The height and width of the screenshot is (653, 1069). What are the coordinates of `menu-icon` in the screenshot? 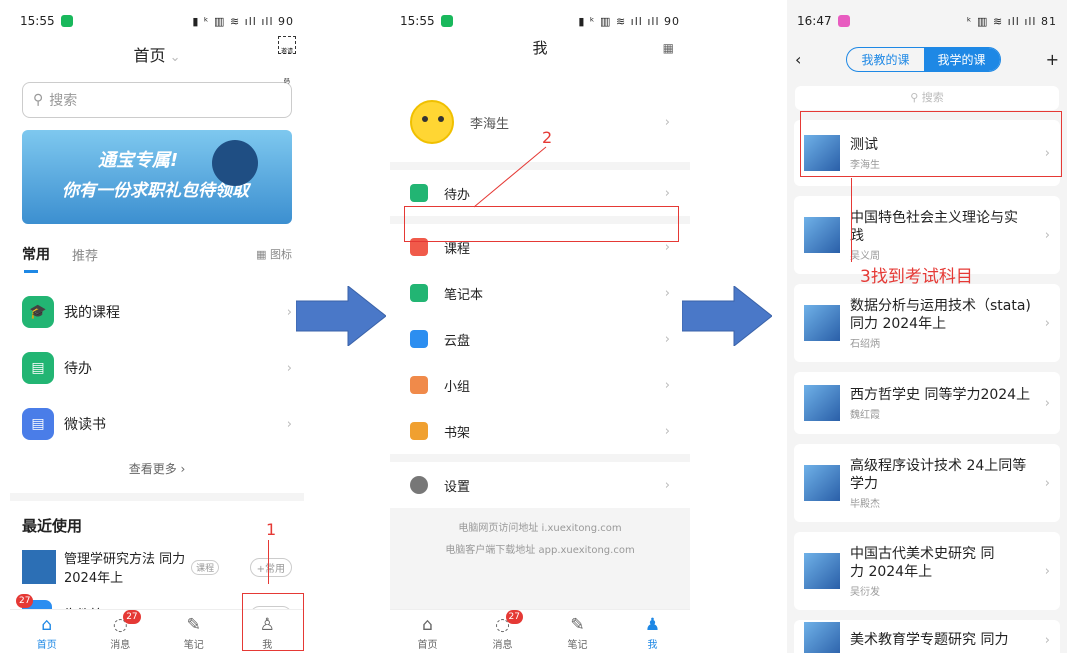 It's located at (419, 385).